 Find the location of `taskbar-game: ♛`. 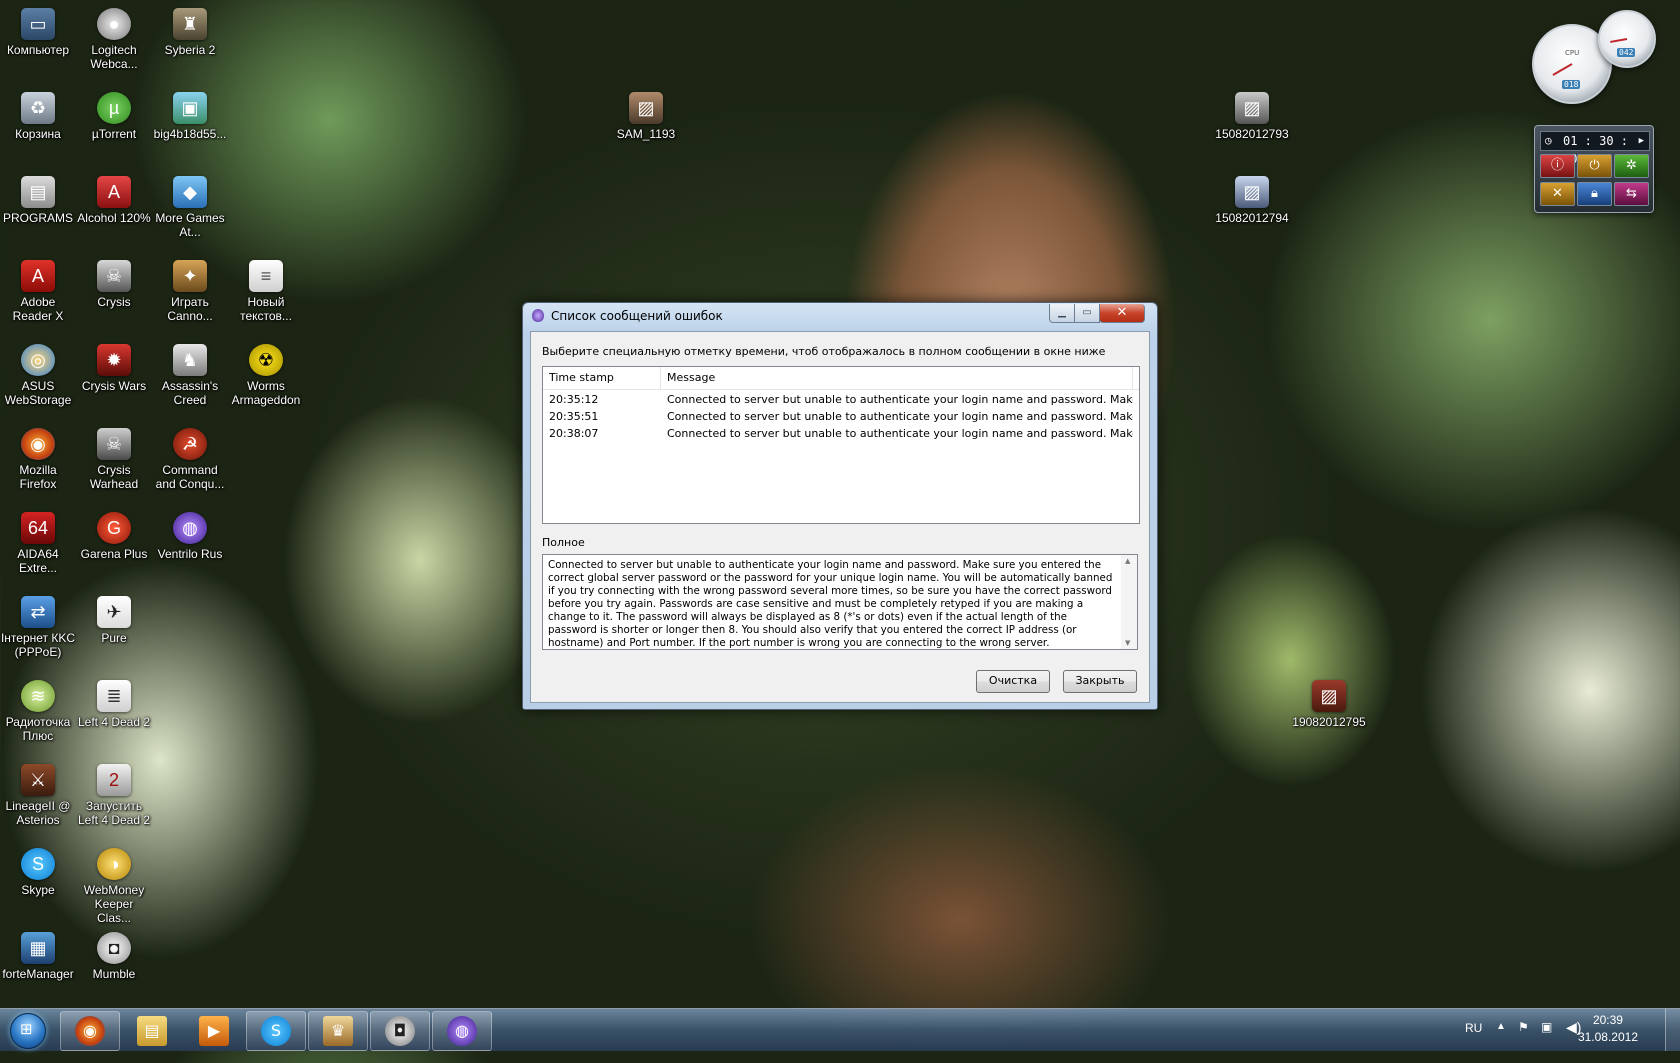

taskbar-game: ♛ is located at coordinates (338, 1031).